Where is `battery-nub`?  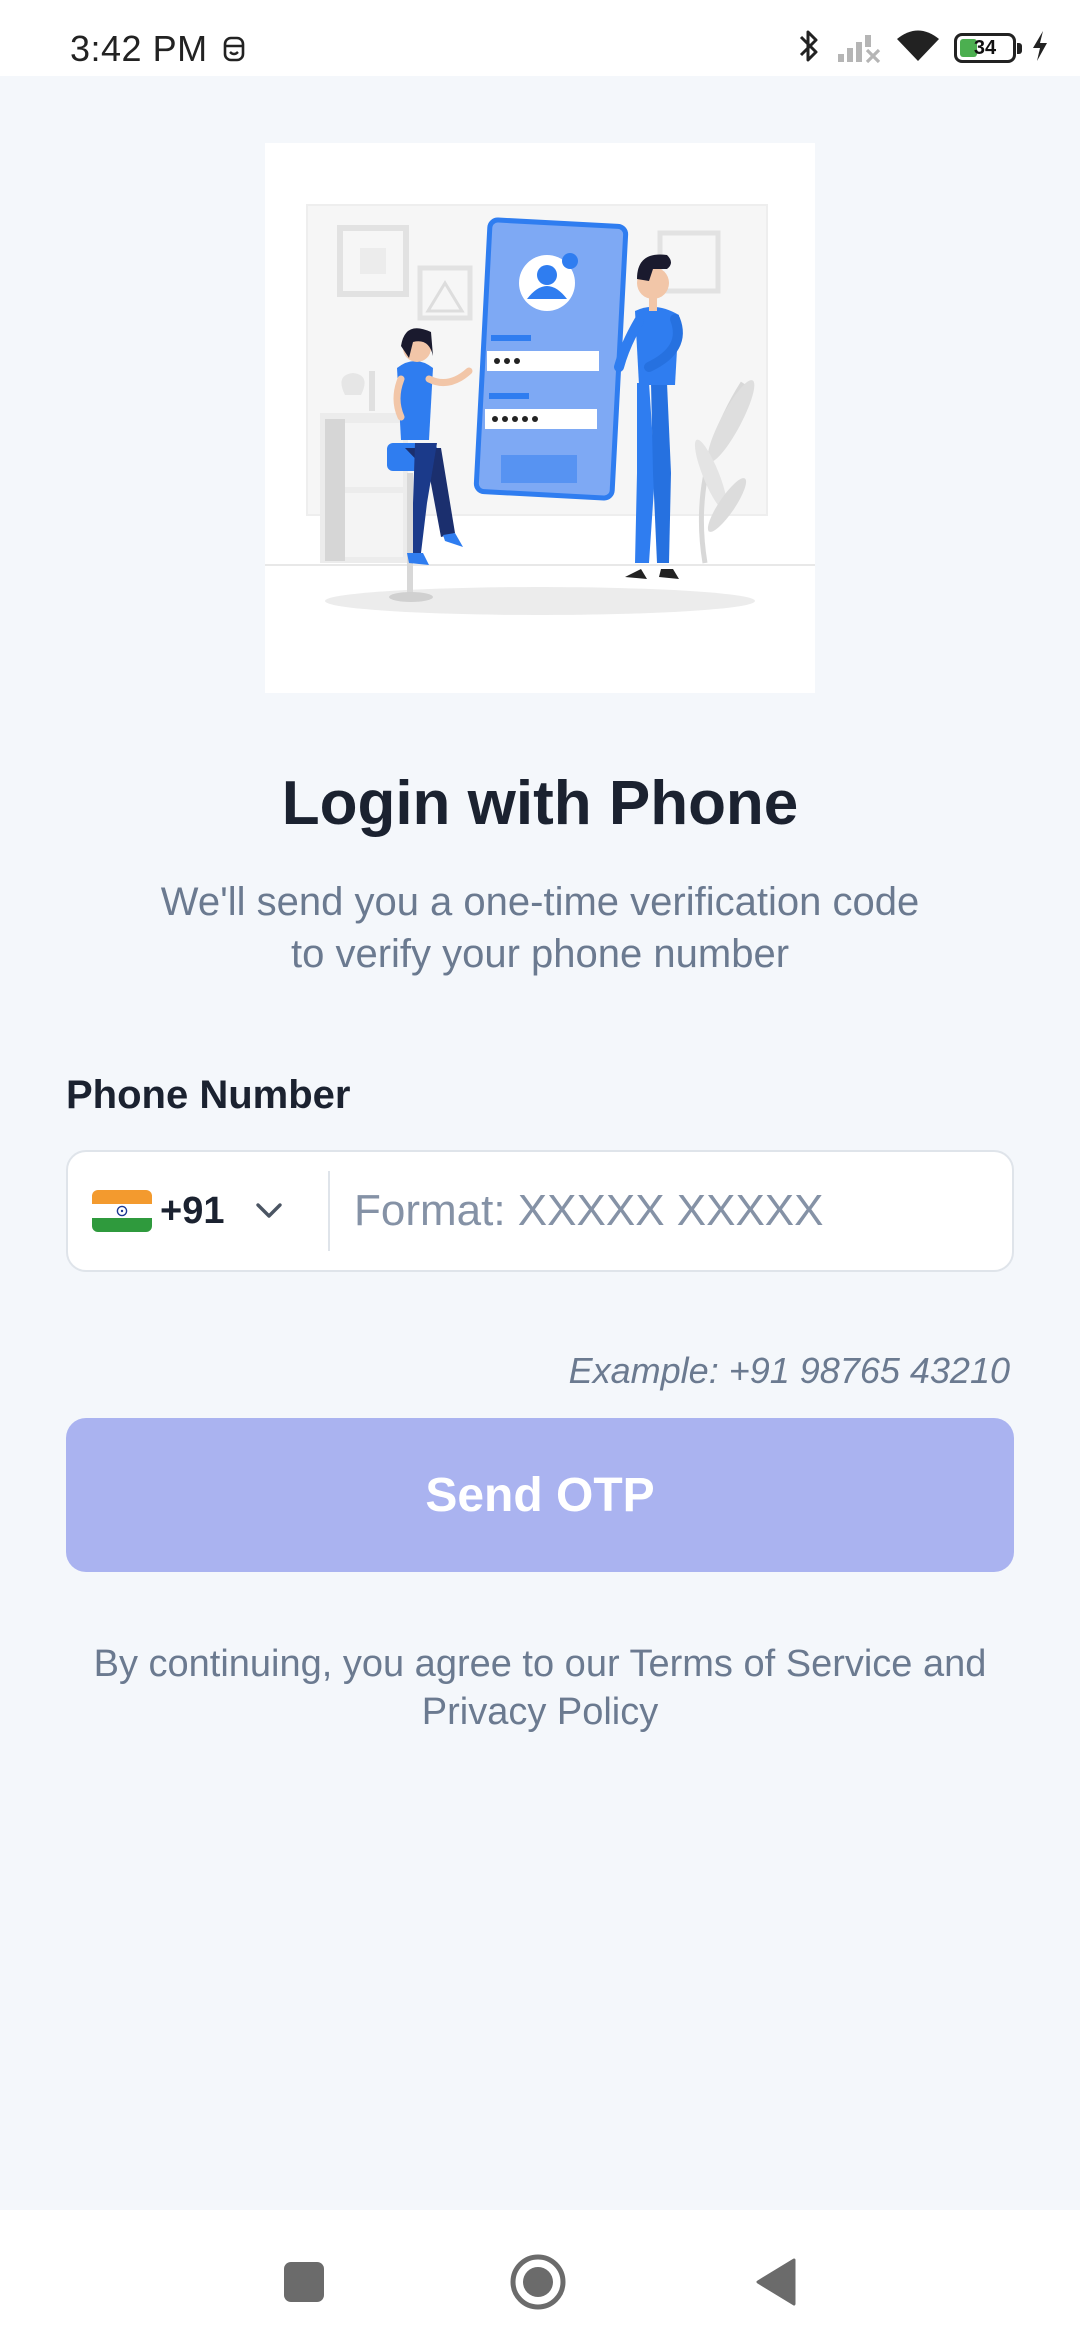 battery-nub is located at coordinates (1019, 48).